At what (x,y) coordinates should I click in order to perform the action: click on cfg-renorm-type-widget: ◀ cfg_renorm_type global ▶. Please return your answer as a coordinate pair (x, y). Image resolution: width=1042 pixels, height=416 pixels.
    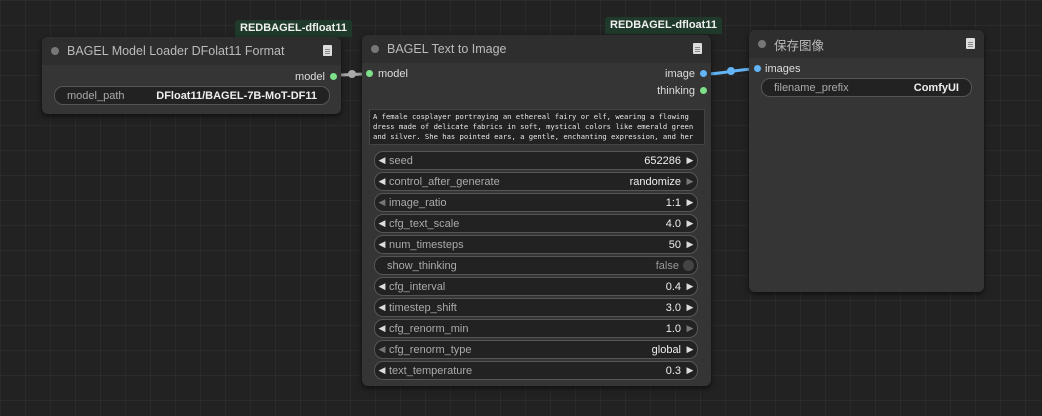
    Looking at the image, I should click on (536, 349).